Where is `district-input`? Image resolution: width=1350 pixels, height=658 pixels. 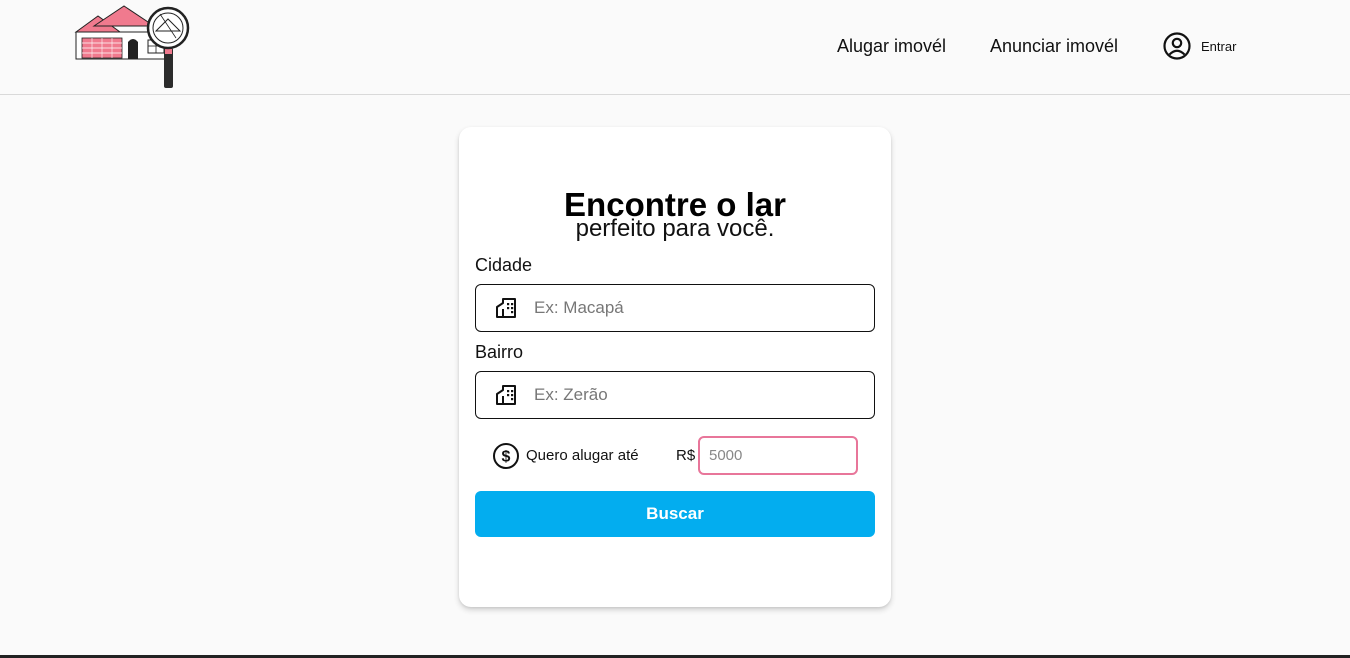 district-input is located at coordinates (699, 395).